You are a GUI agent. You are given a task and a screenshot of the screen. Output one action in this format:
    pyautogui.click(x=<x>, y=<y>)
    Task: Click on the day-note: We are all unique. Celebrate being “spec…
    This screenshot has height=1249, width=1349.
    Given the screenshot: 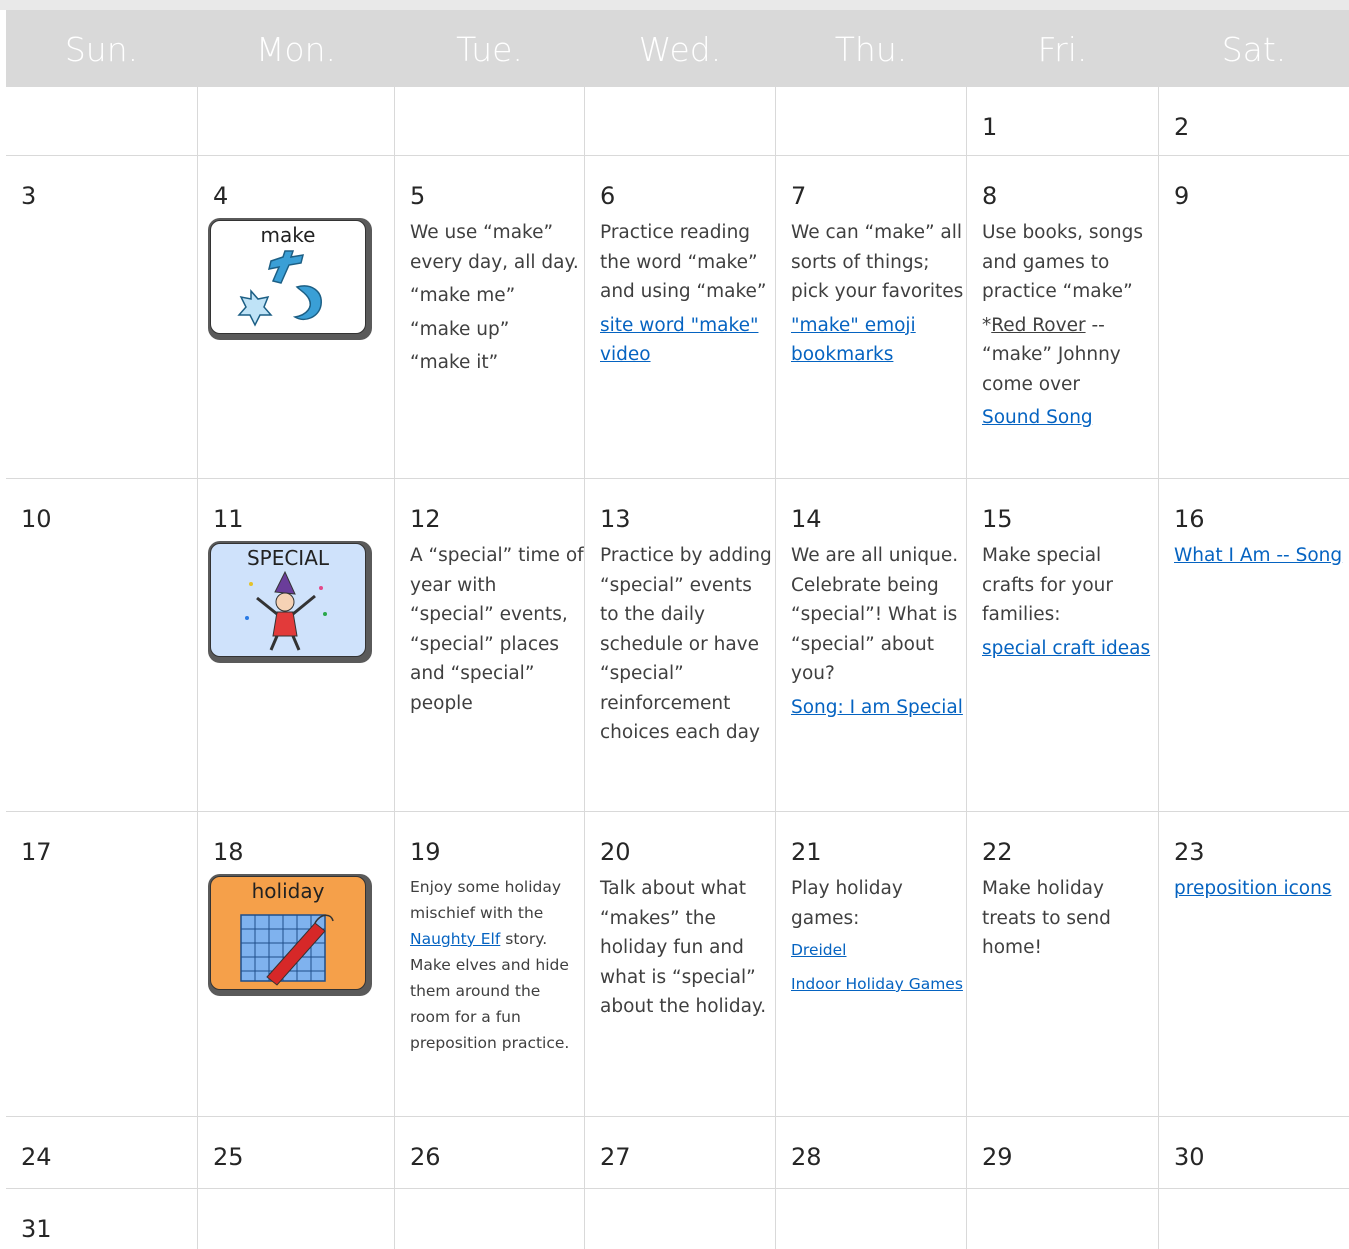 What is the action you would take?
    pyautogui.click(x=878, y=631)
    